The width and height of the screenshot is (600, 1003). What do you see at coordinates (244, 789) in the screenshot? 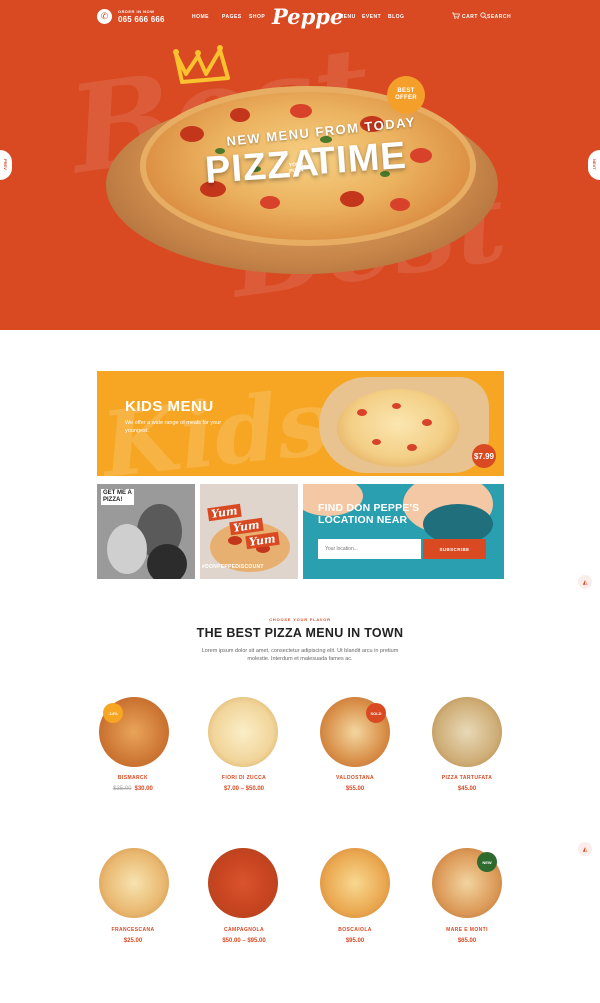
I see `product-price: $7.00 – $50.00` at bounding box center [244, 789].